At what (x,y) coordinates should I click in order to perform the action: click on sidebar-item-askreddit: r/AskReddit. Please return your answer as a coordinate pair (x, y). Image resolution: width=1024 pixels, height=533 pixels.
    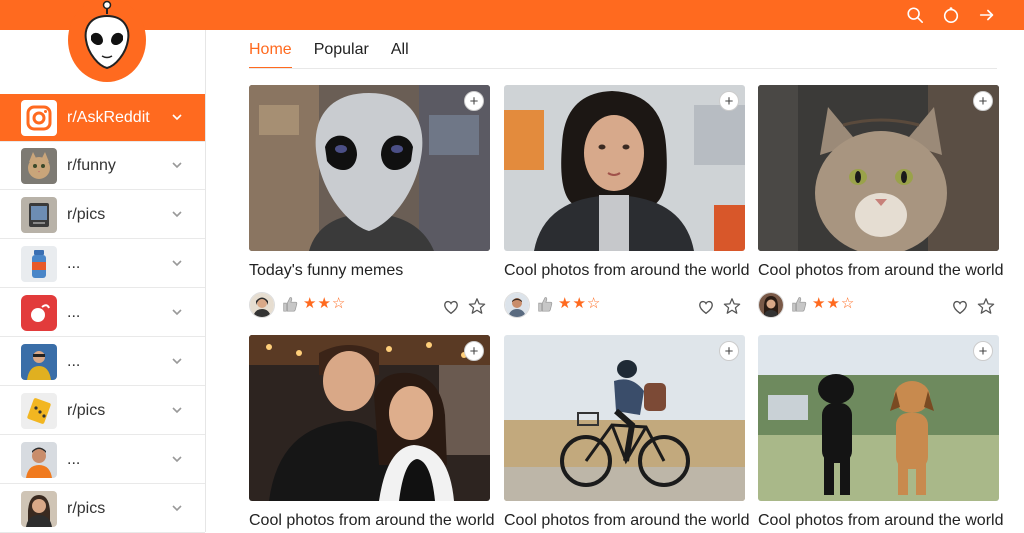
    Looking at the image, I should click on (102, 118).